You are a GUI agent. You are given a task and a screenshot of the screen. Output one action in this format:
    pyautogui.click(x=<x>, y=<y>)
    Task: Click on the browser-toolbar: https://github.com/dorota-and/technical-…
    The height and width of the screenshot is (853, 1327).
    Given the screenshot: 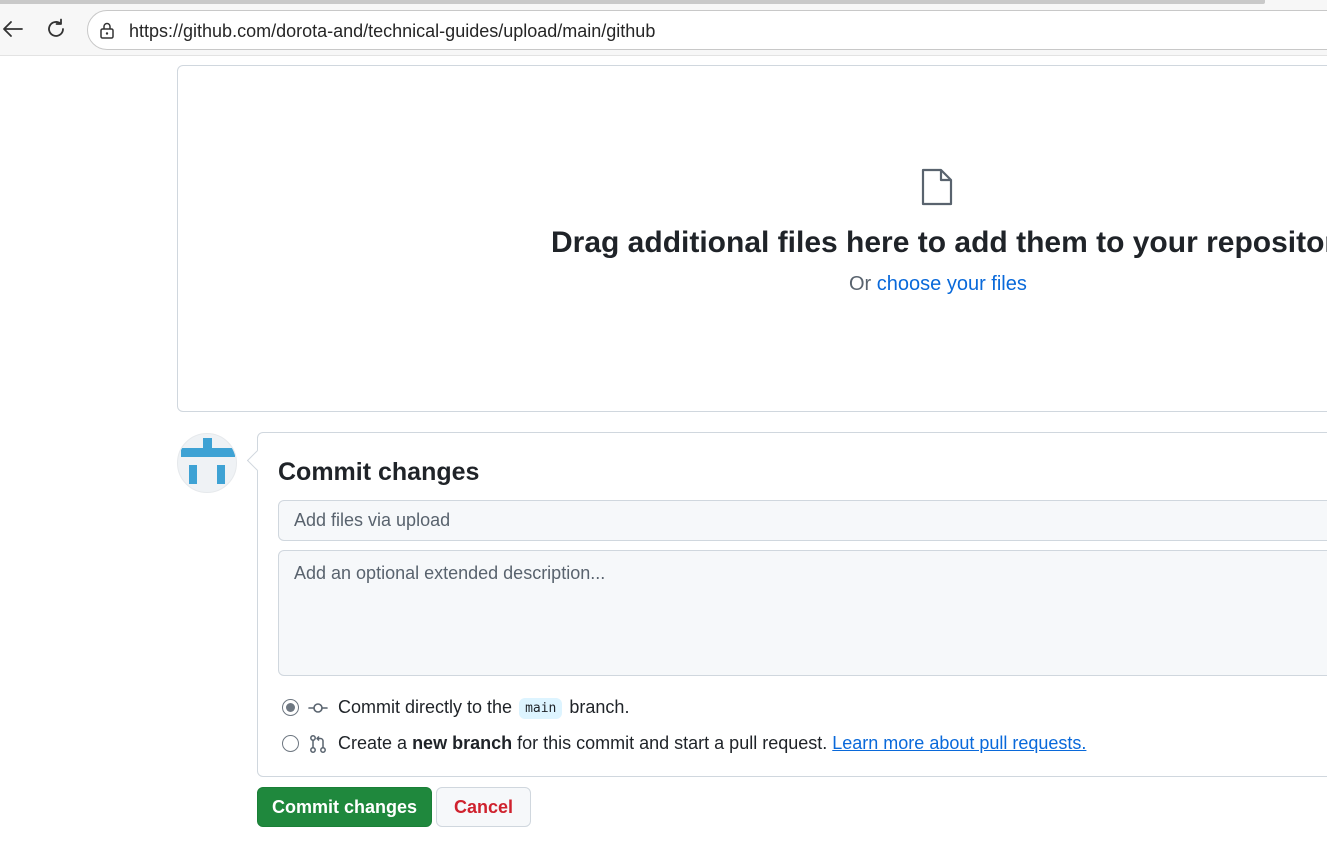 What is the action you would take?
    pyautogui.click(x=663, y=28)
    